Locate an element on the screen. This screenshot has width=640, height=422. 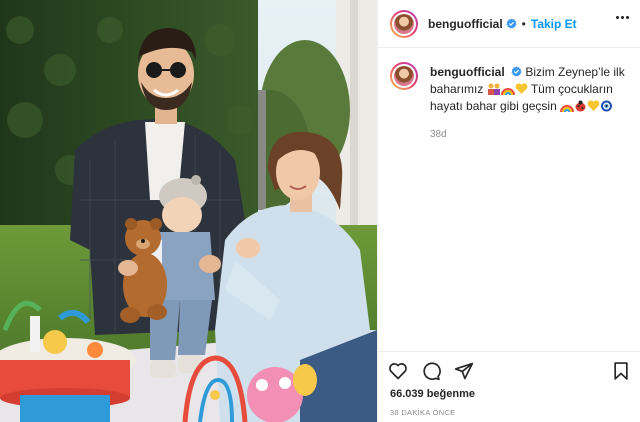
caption-avatar-ring is located at coordinates (404, 76).